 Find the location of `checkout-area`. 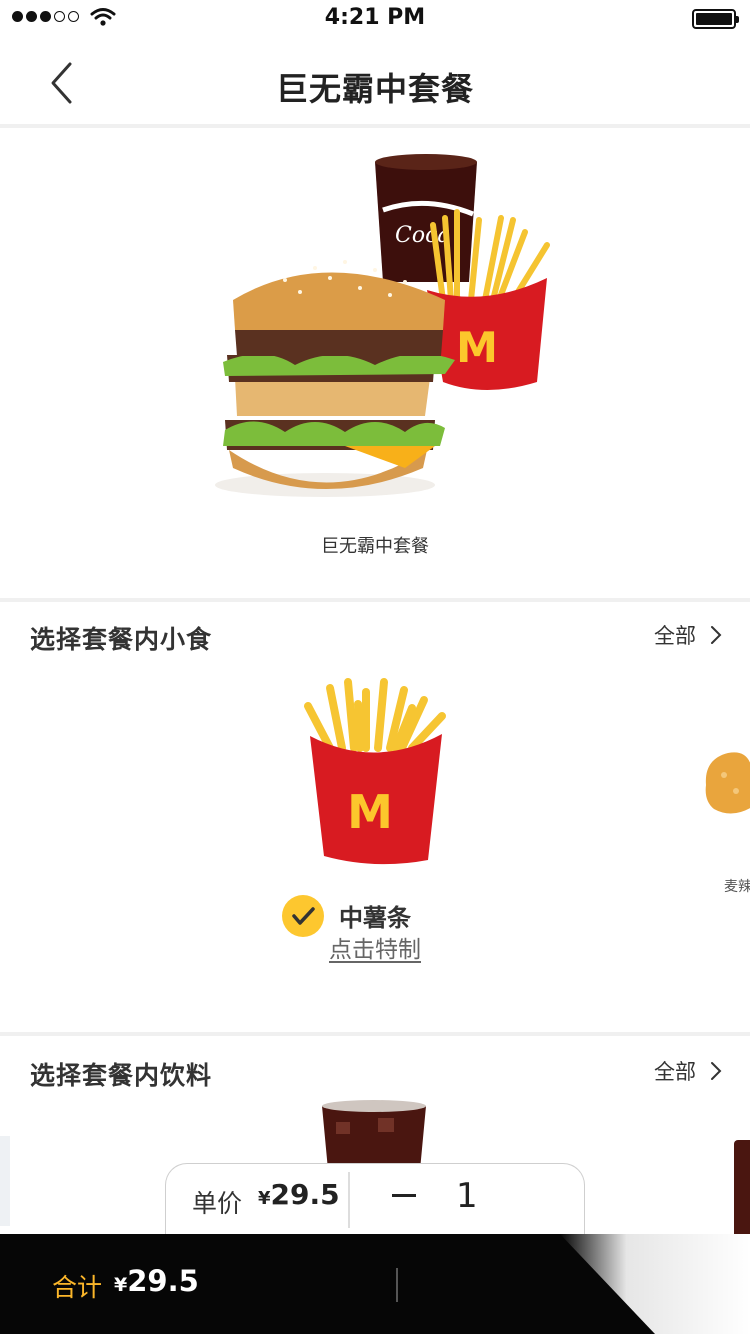

checkout-area is located at coordinates (655, 1284).